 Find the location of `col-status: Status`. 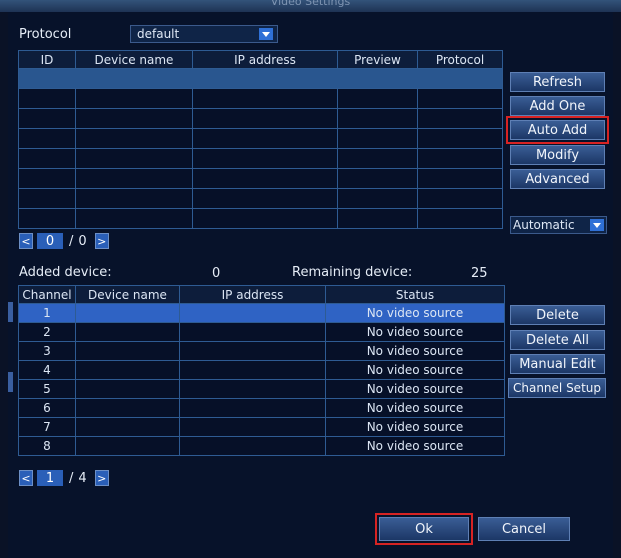

col-status: Status is located at coordinates (415, 294).